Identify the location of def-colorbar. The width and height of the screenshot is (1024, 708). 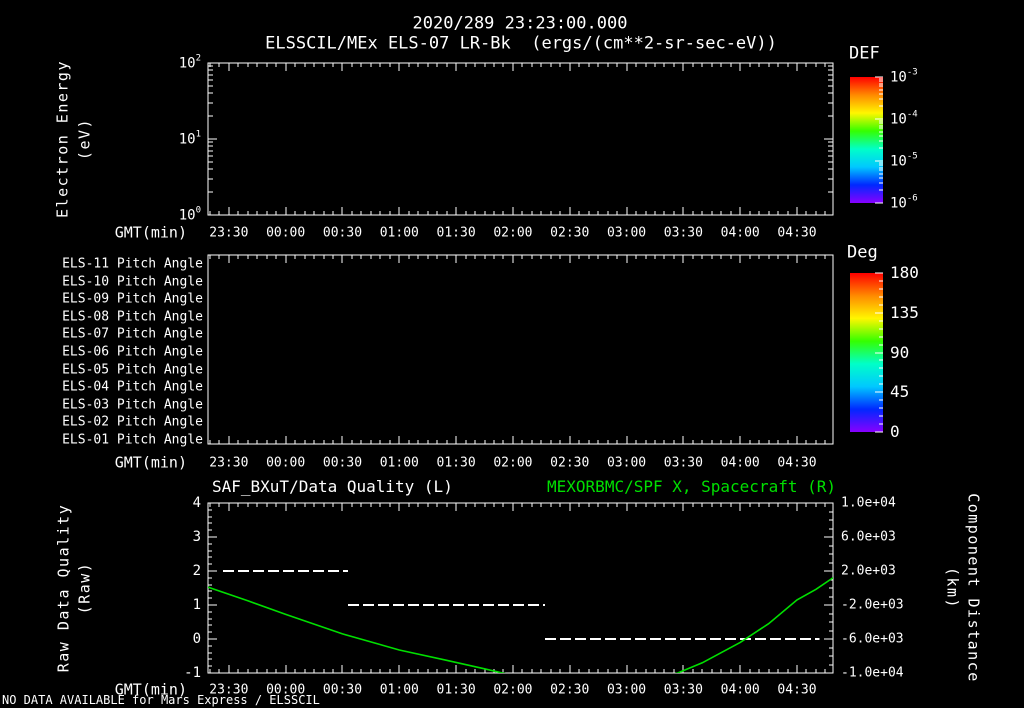
(866, 140).